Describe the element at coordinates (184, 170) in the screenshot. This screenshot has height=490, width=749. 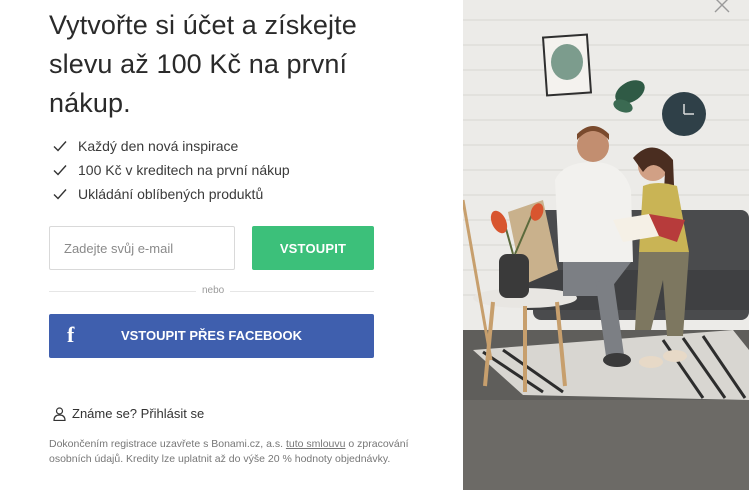
I see `benefit-label: 100 Kč v kreditech na první nákup` at that location.